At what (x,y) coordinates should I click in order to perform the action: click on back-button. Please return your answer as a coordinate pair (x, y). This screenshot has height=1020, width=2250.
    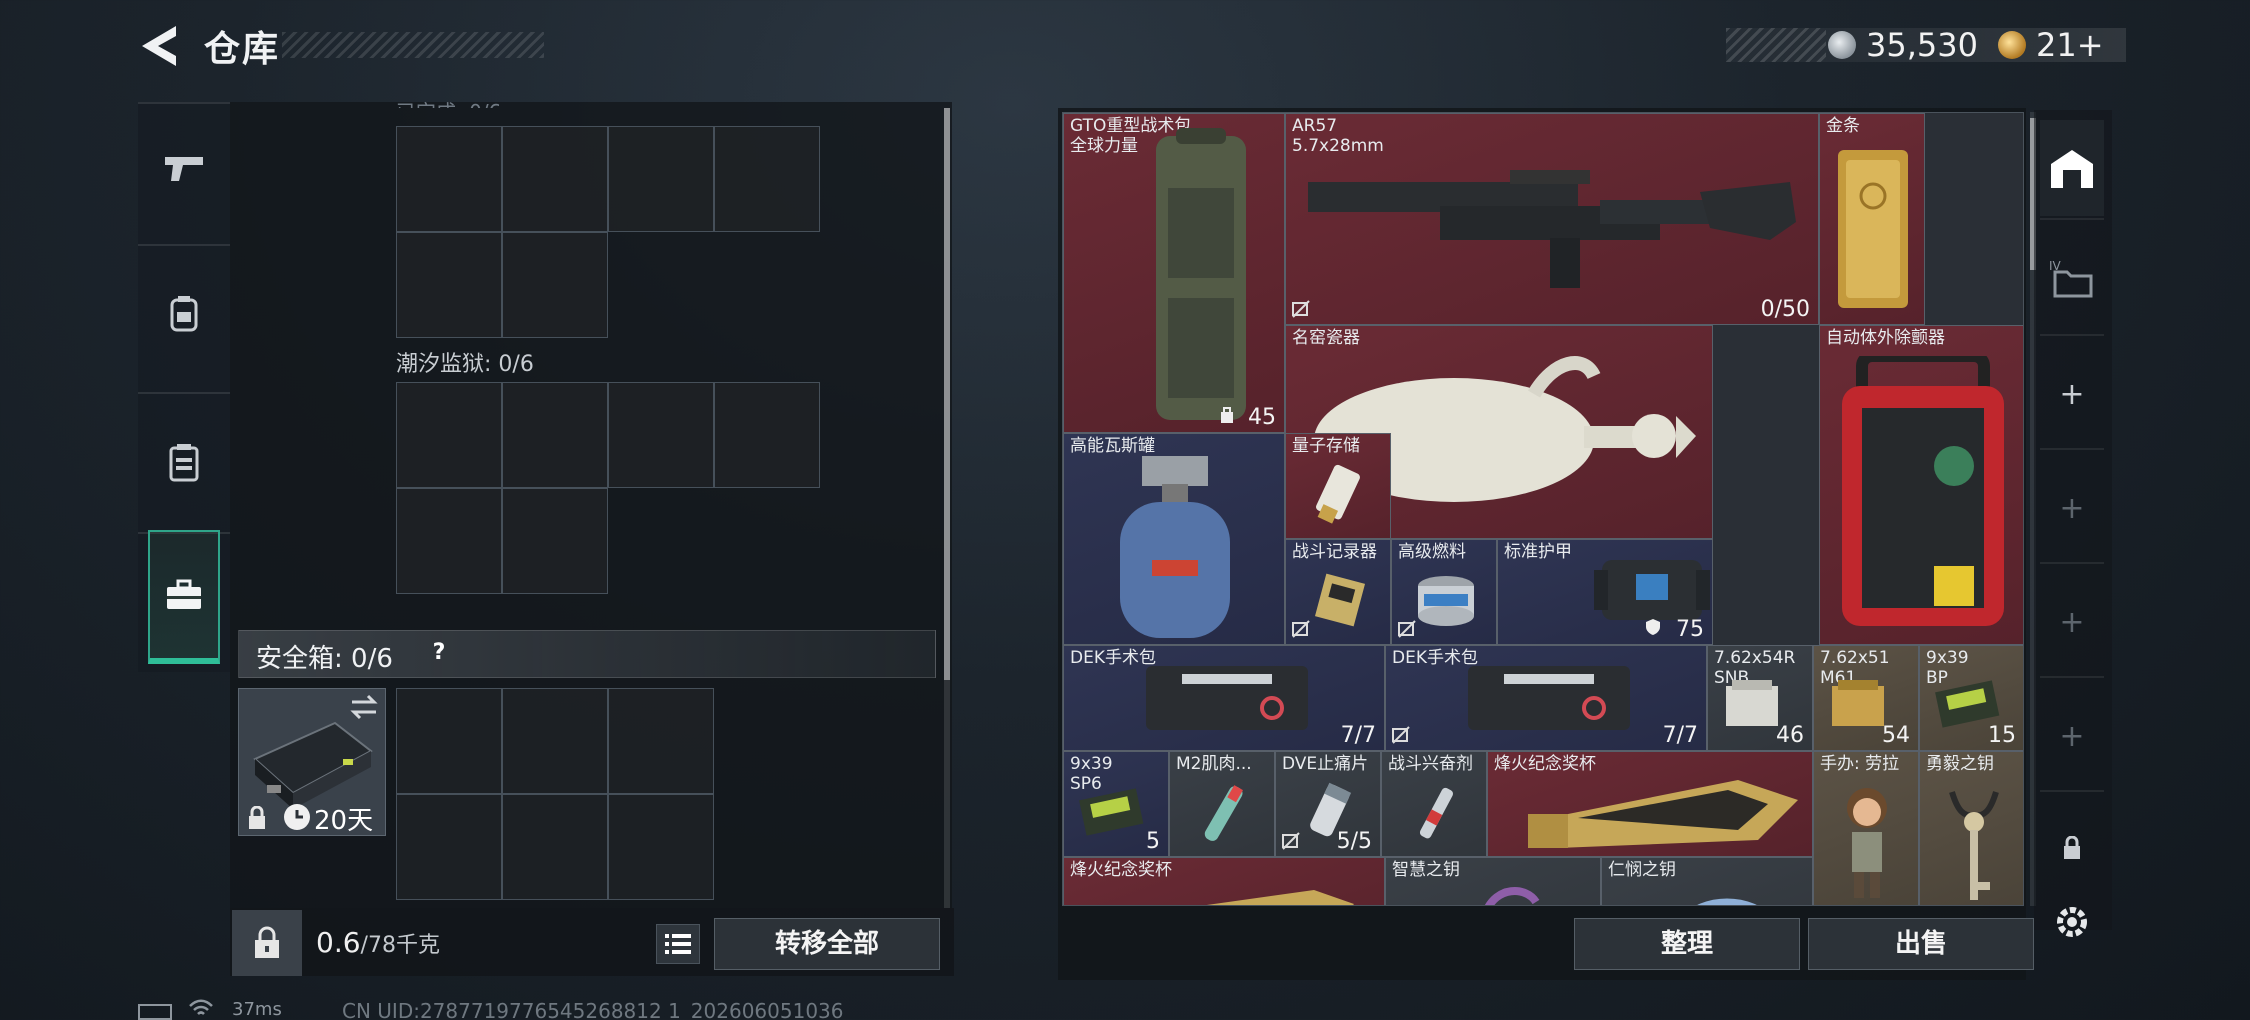
    Looking at the image, I should click on (159, 46).